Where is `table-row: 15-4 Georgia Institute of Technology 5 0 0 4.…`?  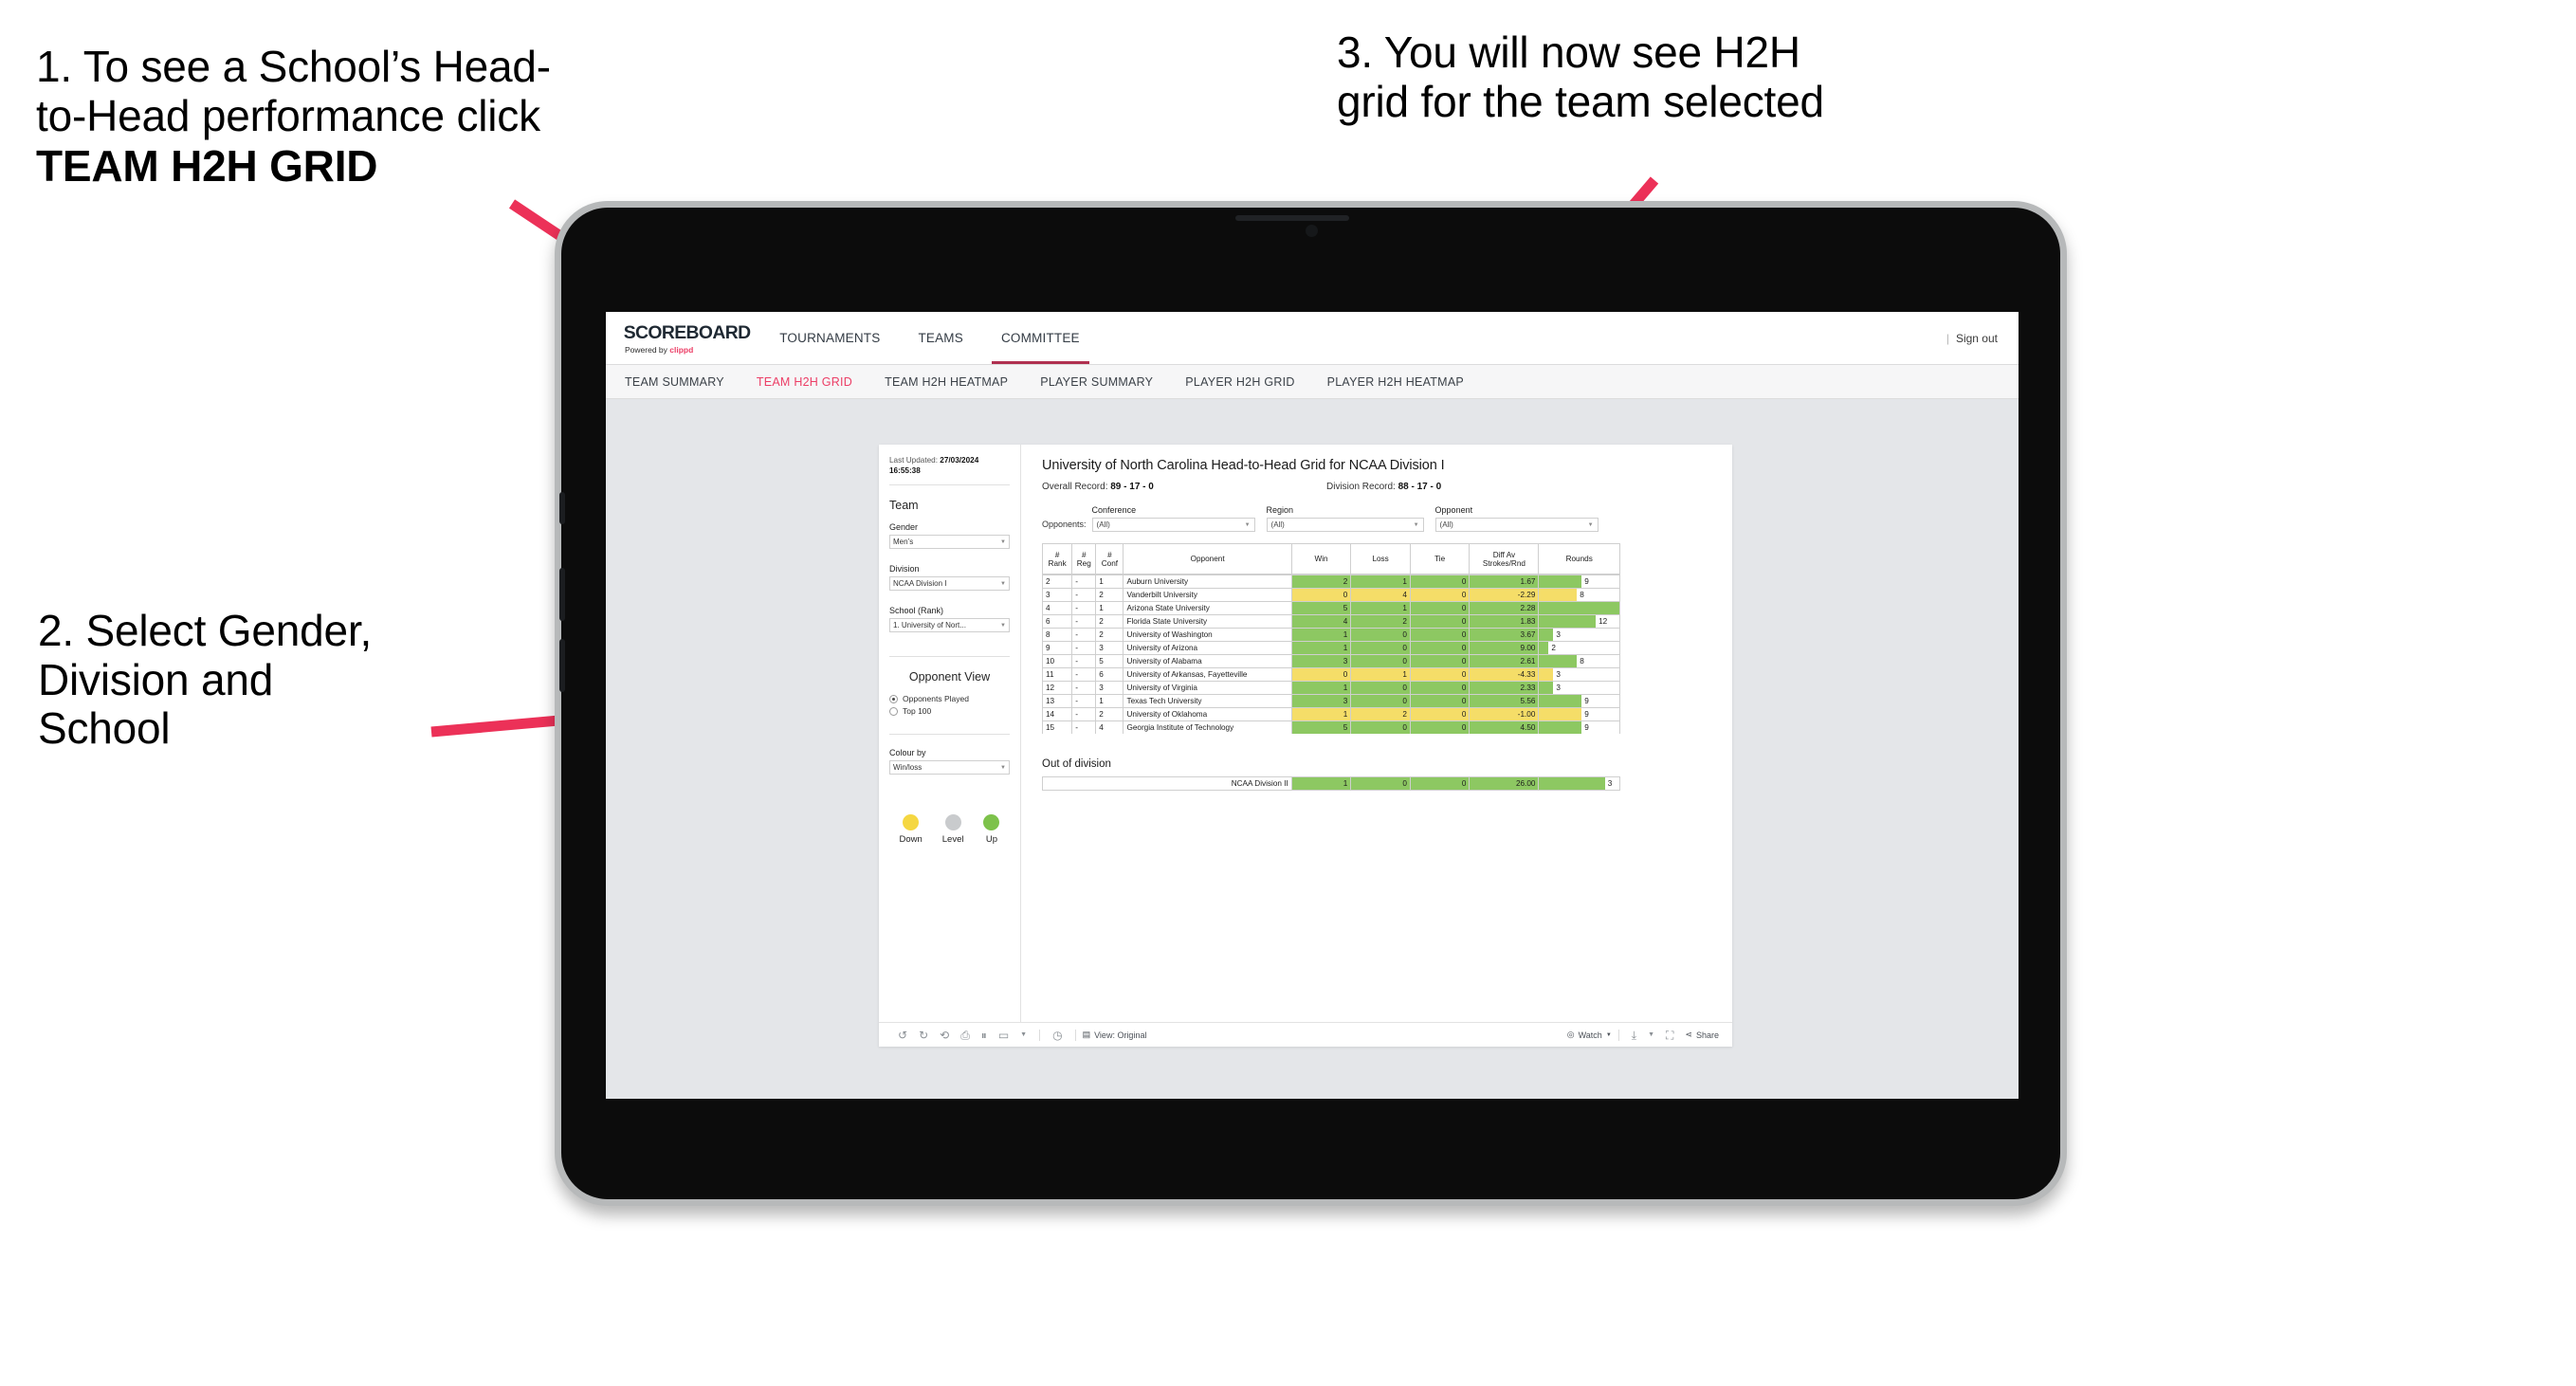
table-row: 15-4 Georgia Institute of Technology 5 0 0 4.… is located at coordinates (1331, 727).